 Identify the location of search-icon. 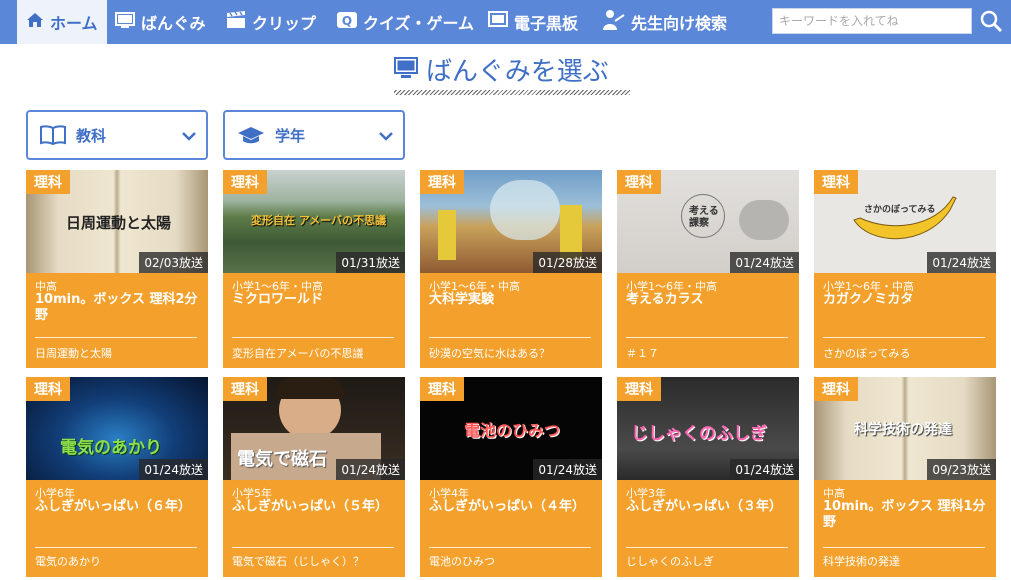
(991, 21).